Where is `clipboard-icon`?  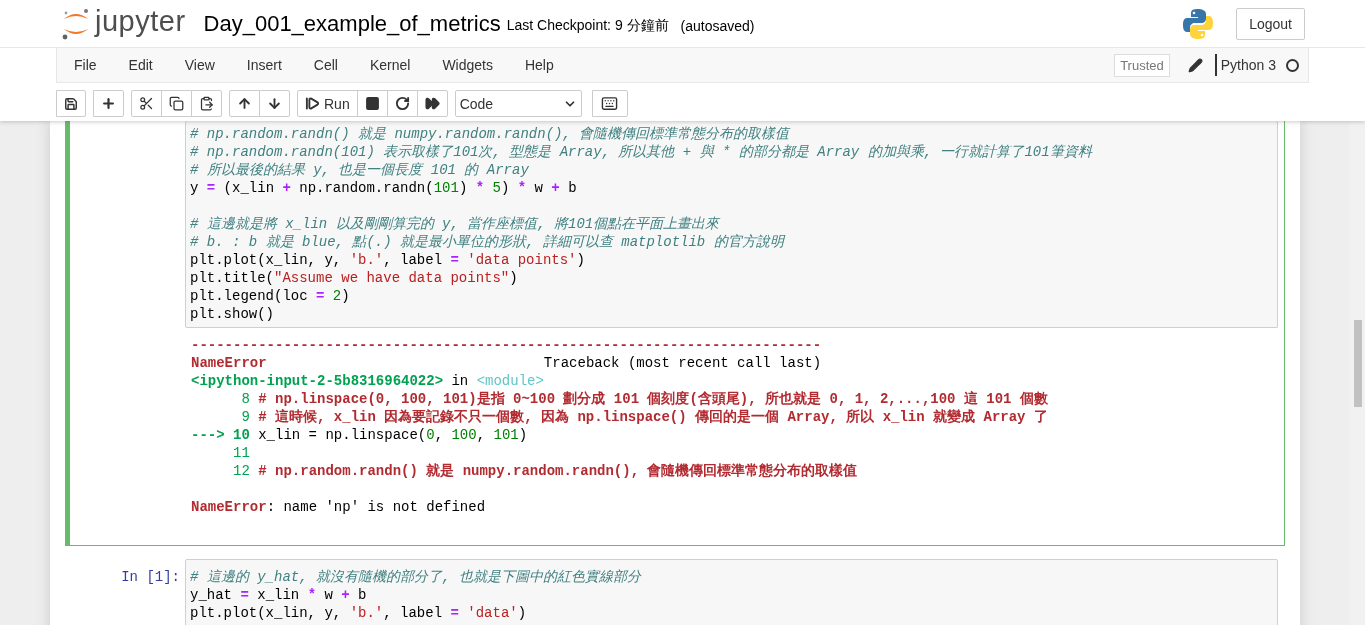
clipboard-icon is located at coordinates (206, 103).